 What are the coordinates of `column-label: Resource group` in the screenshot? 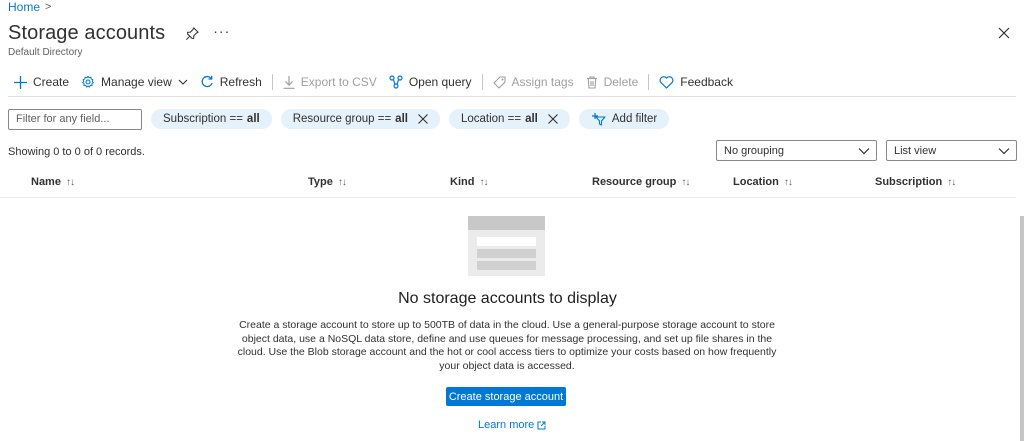 It's located at (634, 182).